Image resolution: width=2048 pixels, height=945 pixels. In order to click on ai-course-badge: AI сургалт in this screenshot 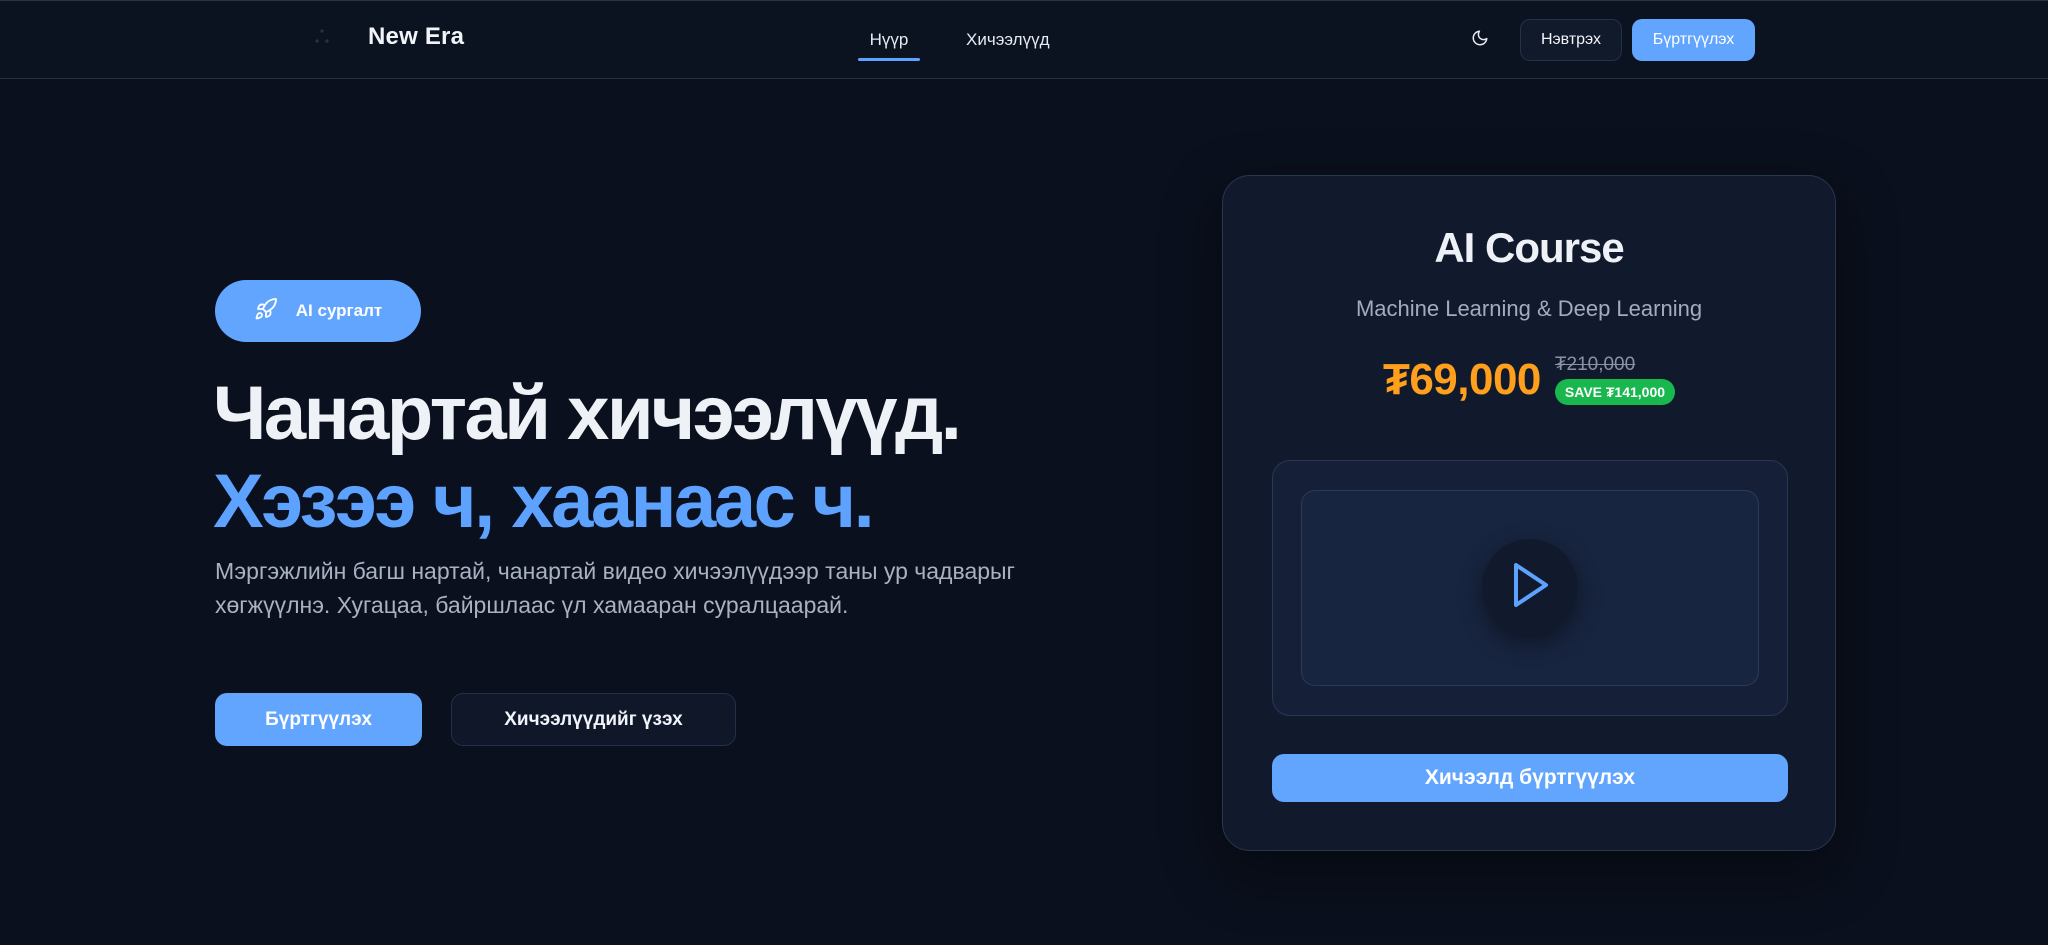, I will do `click(318, 311)`.